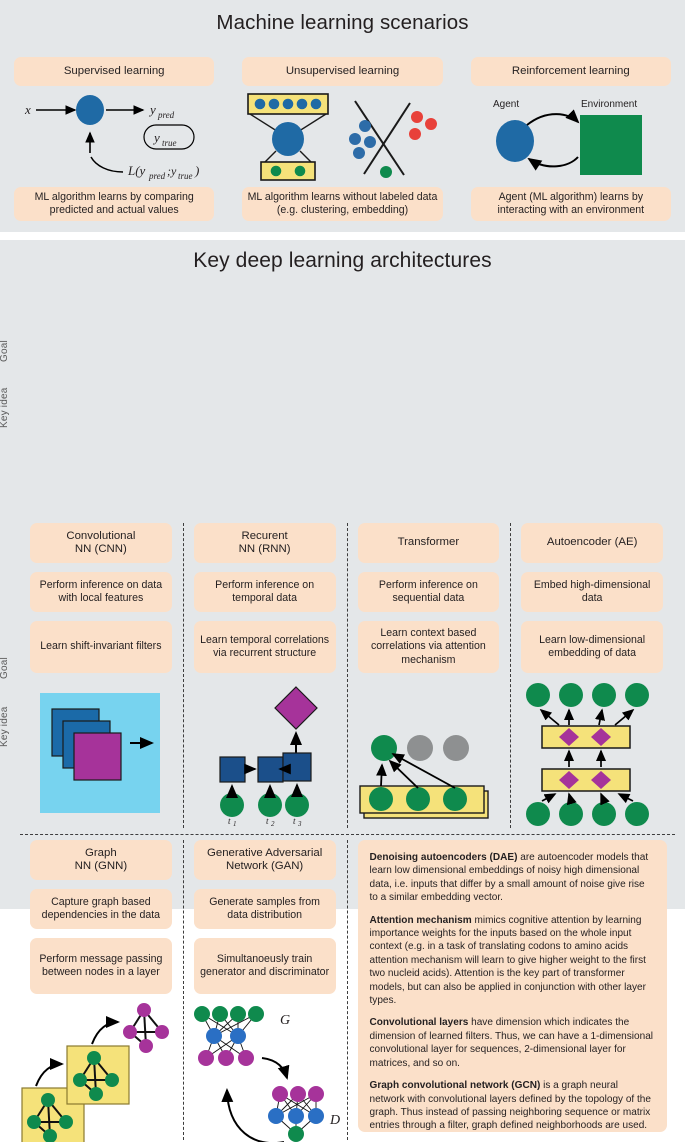  I want to click on gnn-name-line2: NN (GNN), so click(101, 866).